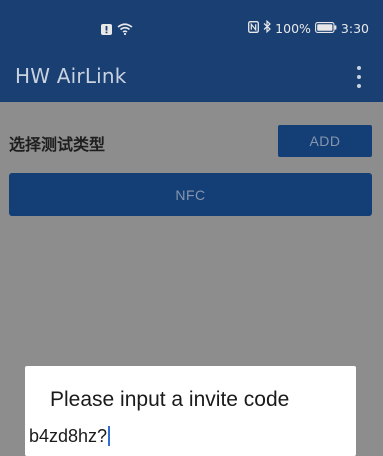  I want to click on battery-percent: 100%, so click(293, 28).